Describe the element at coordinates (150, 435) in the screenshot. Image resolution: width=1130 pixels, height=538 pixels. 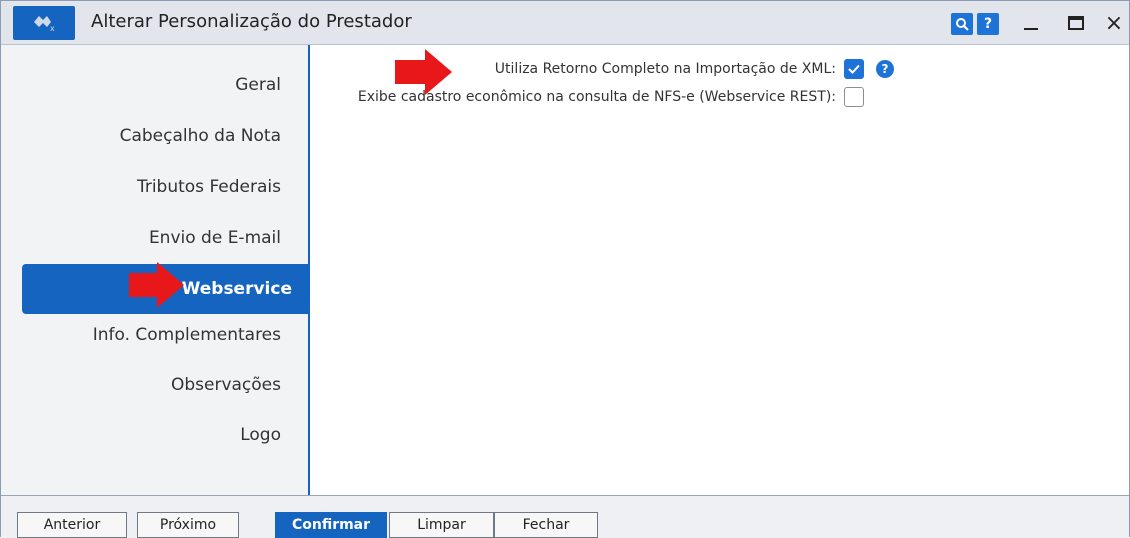
I see `sidebar-item-logo: Logo` at that location.